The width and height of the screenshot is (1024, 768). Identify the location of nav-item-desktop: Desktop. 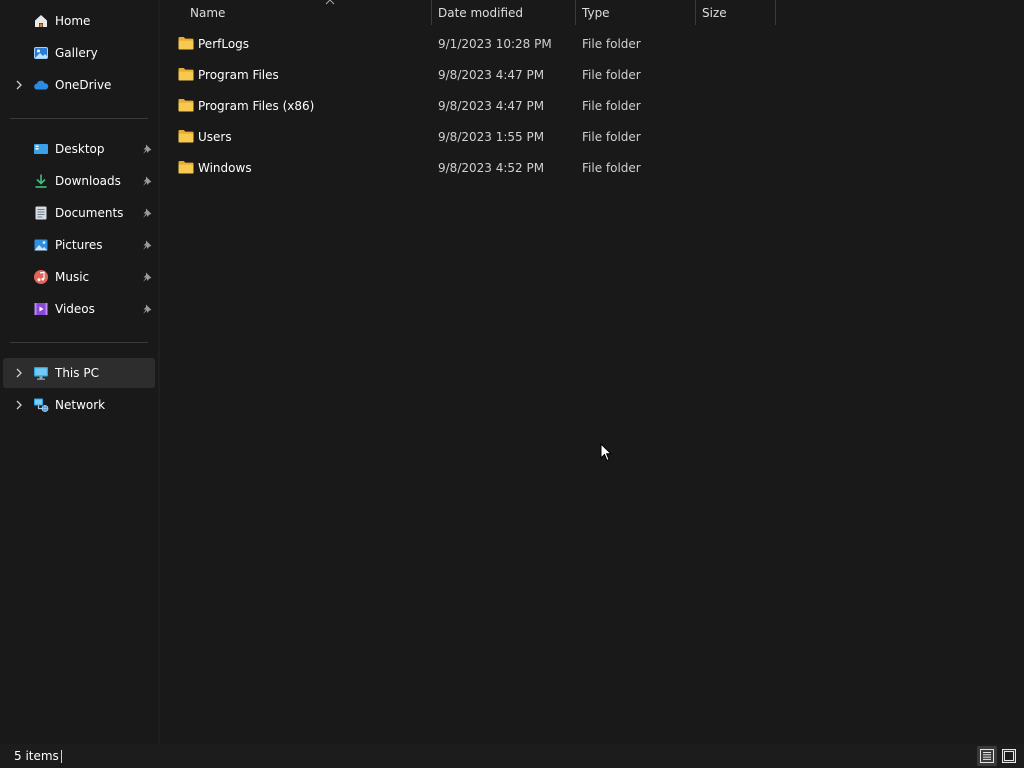
(79, 149).